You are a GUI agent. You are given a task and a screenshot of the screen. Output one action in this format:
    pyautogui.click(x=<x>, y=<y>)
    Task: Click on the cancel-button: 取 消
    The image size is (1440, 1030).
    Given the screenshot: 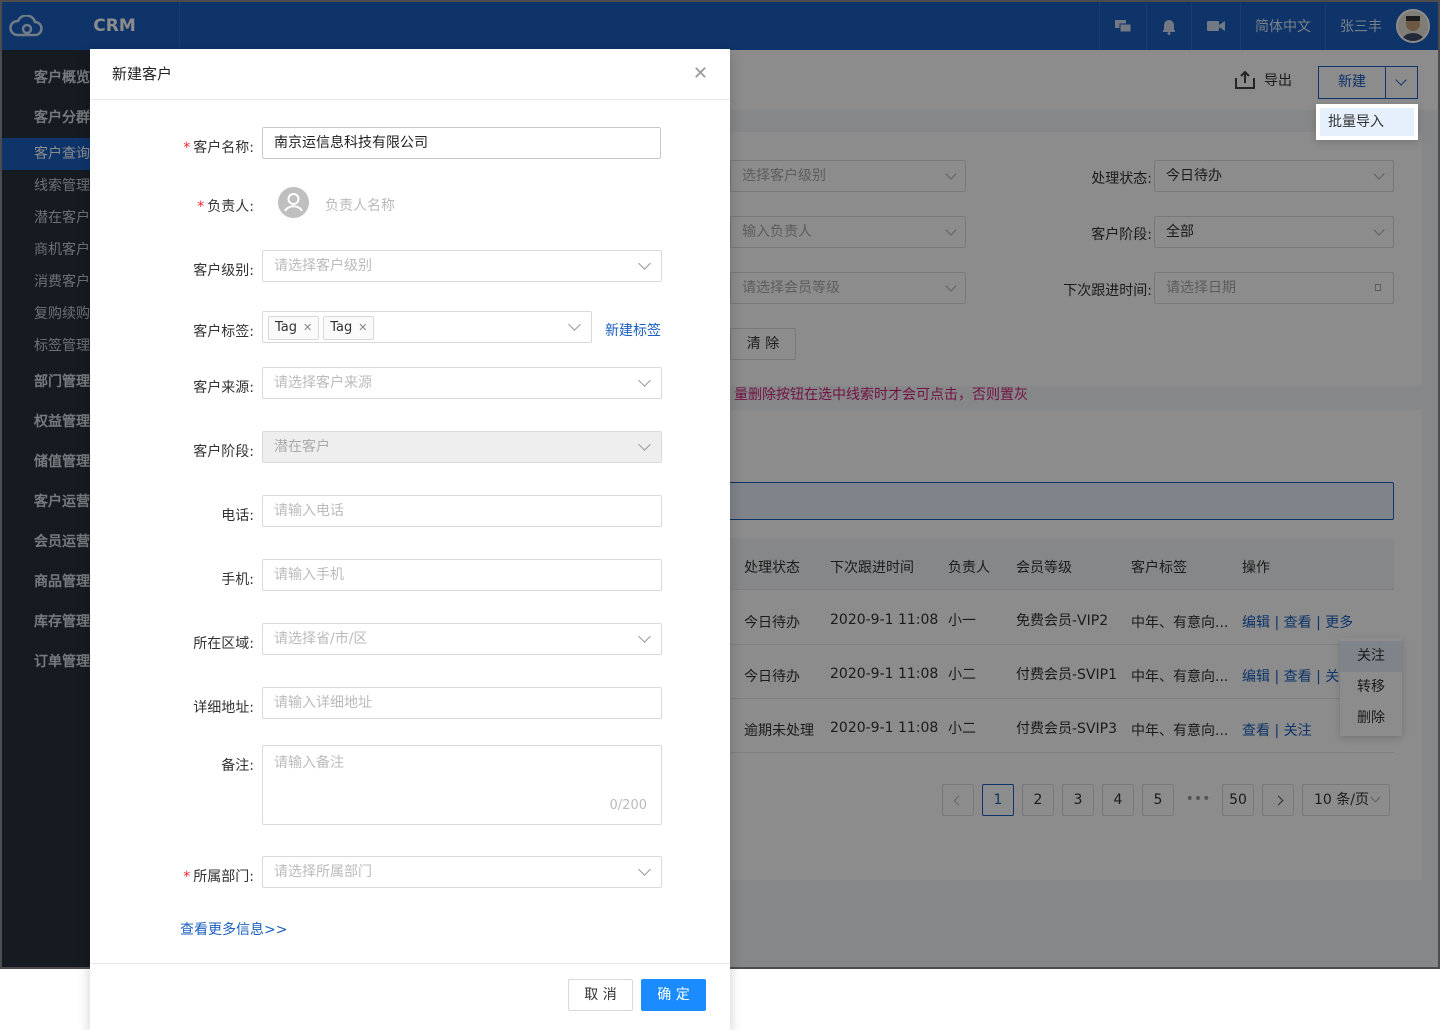 What is the action you would take?
    pyautogui.click(x=600, y=995)
    